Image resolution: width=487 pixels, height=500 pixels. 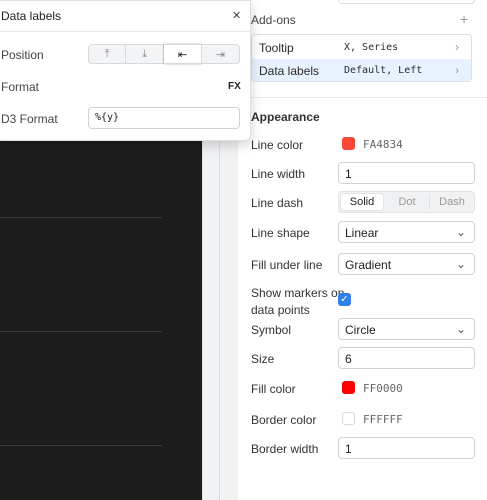 I want to click on fill-under-value: Gradient, so click(x=368, y=265).